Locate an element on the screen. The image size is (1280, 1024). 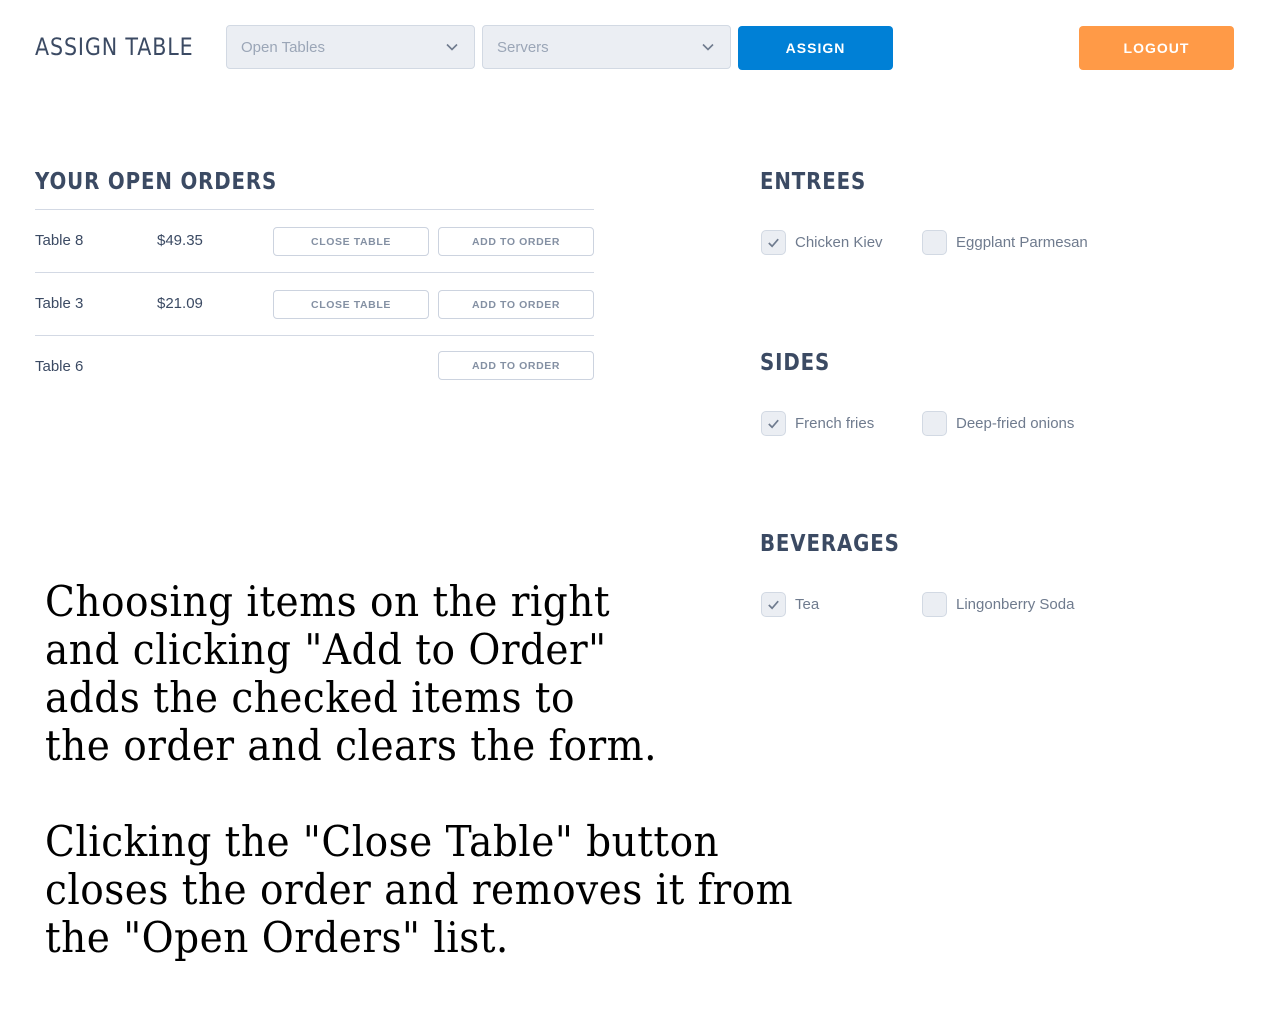
open-orders-title: YOUR OPEN ORDERS is located at coordinates (156, 182).